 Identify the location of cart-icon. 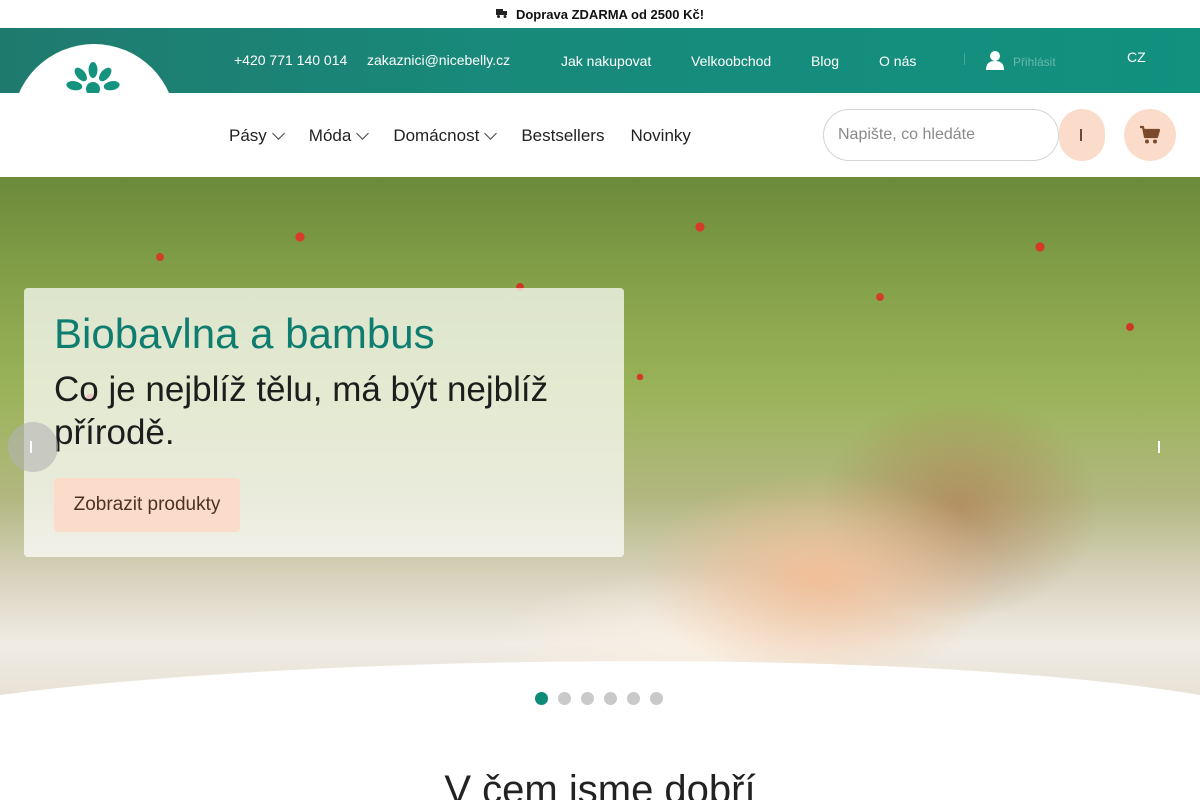
(1150, 134).